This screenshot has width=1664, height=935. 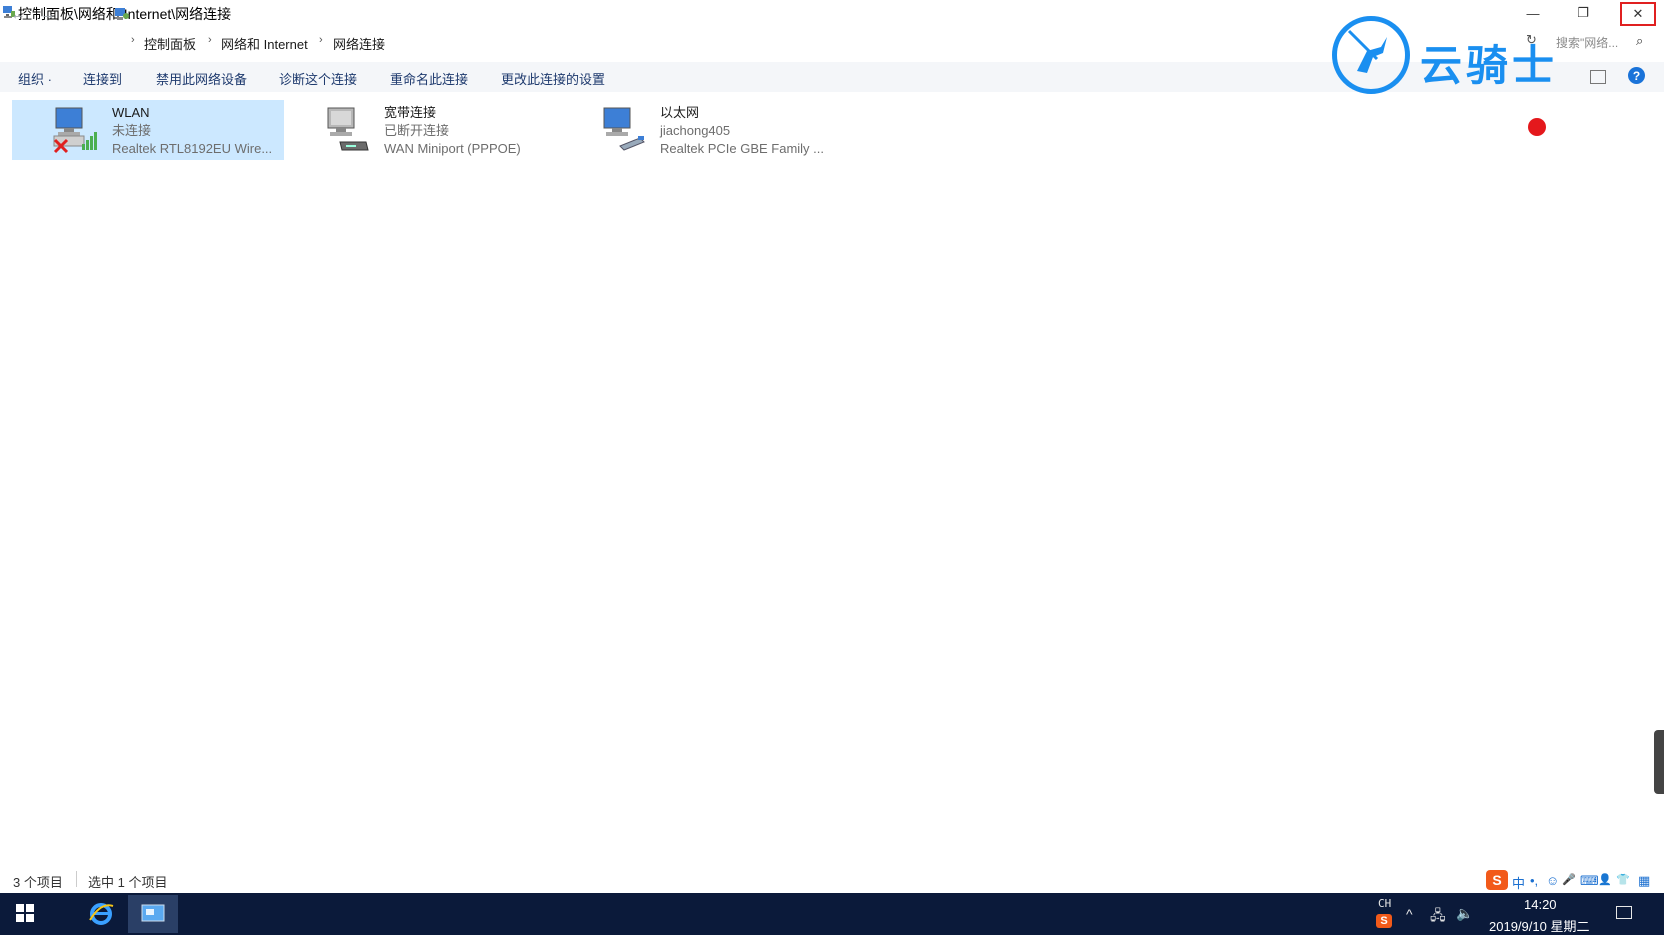 What do you see at coordinates (1384, 921) in the screenshot?
I see `tray-sogou-icon: S` at bounding box center [1384, 921].